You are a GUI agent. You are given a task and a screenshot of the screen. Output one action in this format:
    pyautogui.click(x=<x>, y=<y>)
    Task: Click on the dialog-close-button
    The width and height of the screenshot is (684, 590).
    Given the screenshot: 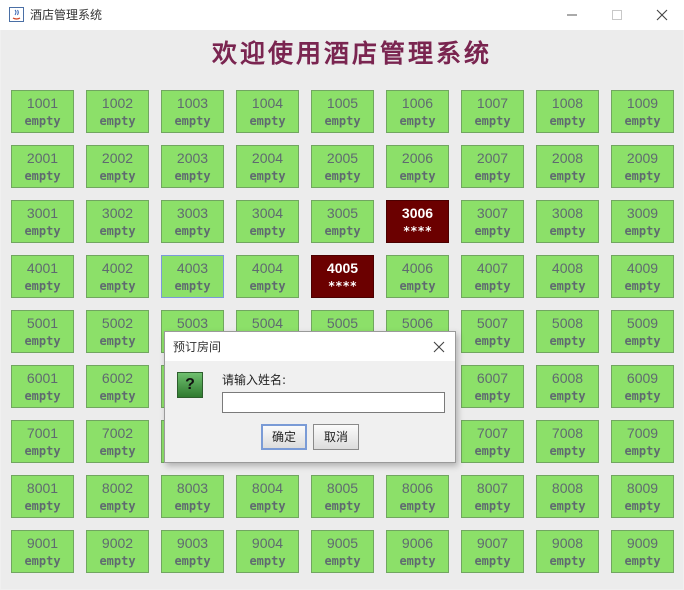 What is the action you would take?
    pyautogui.click(x=439, y=347)
    